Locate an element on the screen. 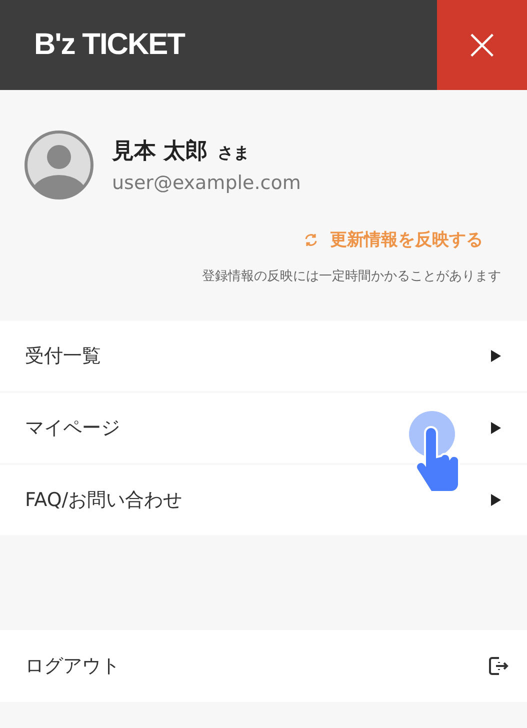 This screenshot has width=527, height=728. logo: B'z TICKET is located at coordinates (109, 45).